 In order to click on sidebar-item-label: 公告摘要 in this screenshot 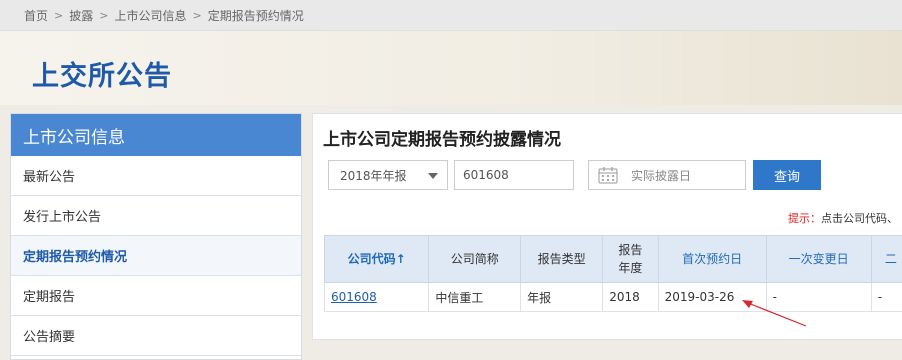, I will do `click(49, 337)`.